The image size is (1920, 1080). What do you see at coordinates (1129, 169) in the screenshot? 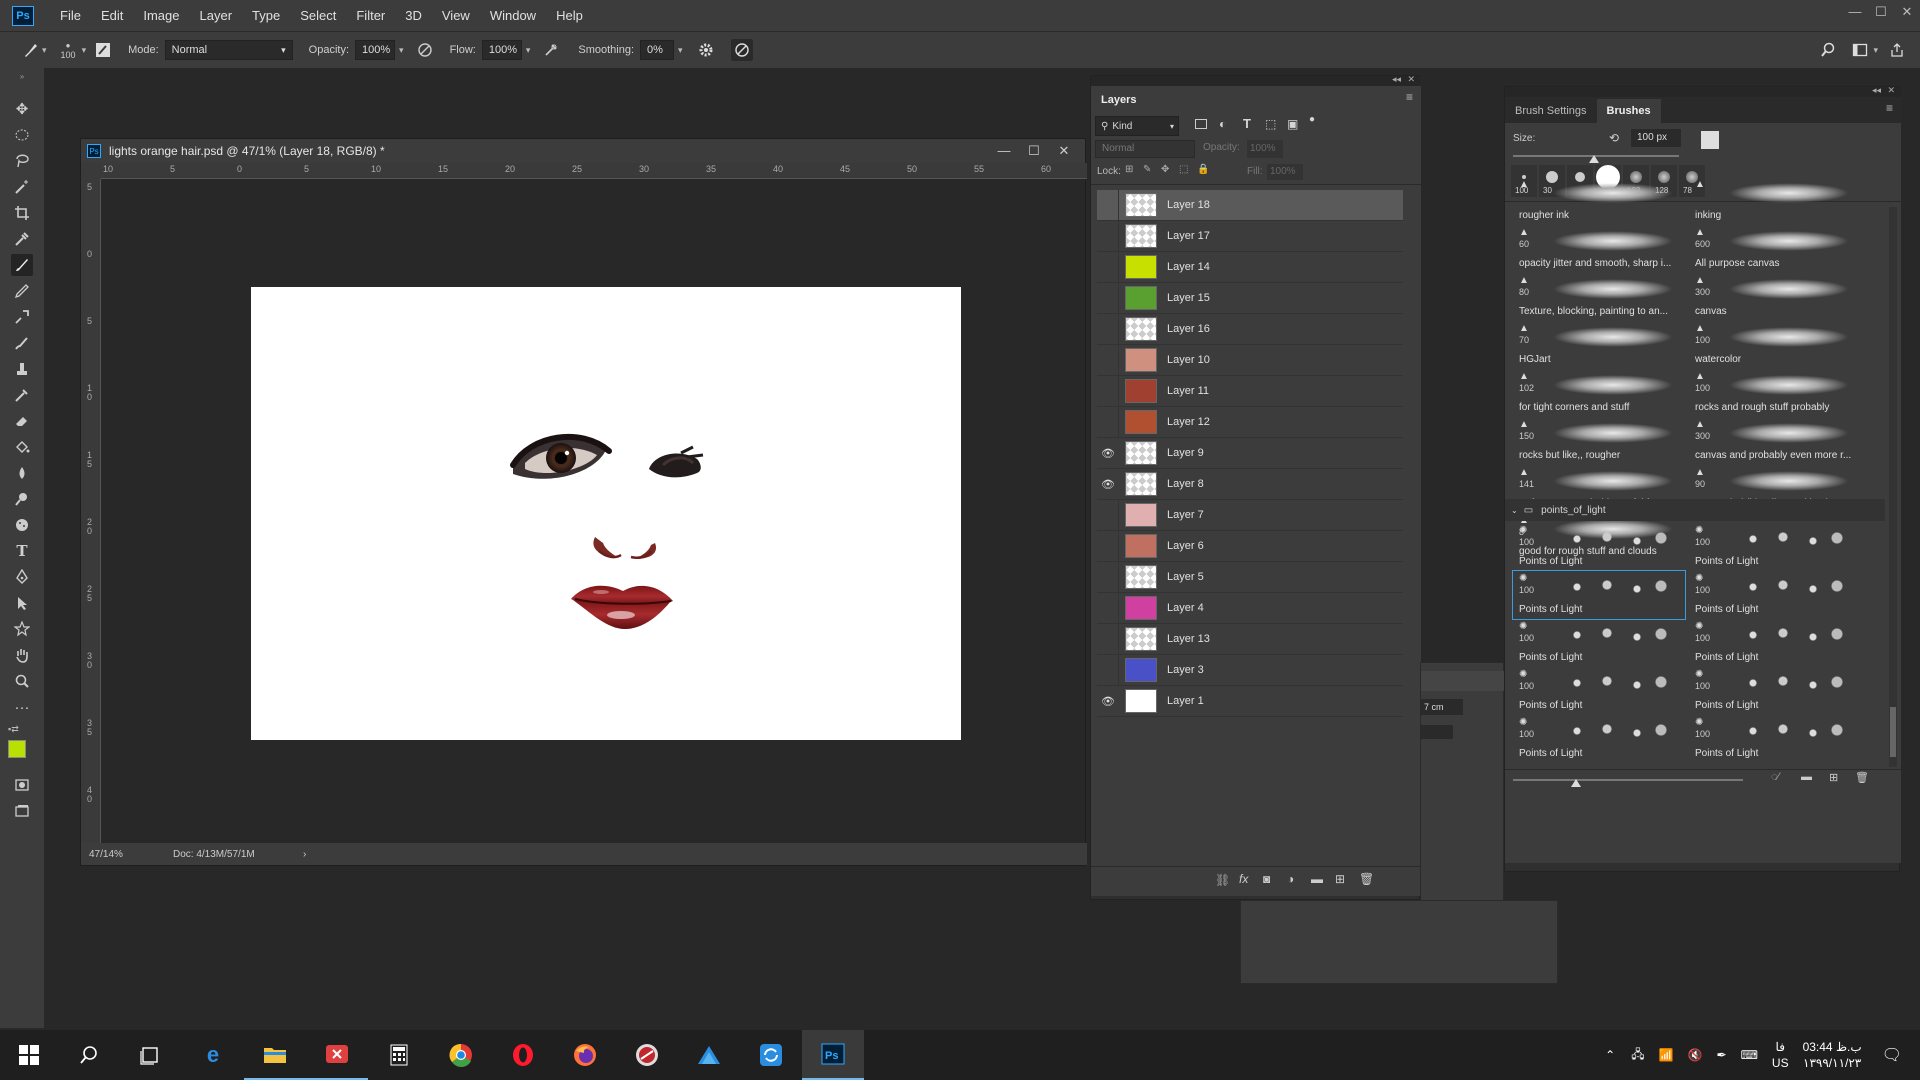
I see `lock-transparent-icon: ⊞` at bounding box center [1129, 169].